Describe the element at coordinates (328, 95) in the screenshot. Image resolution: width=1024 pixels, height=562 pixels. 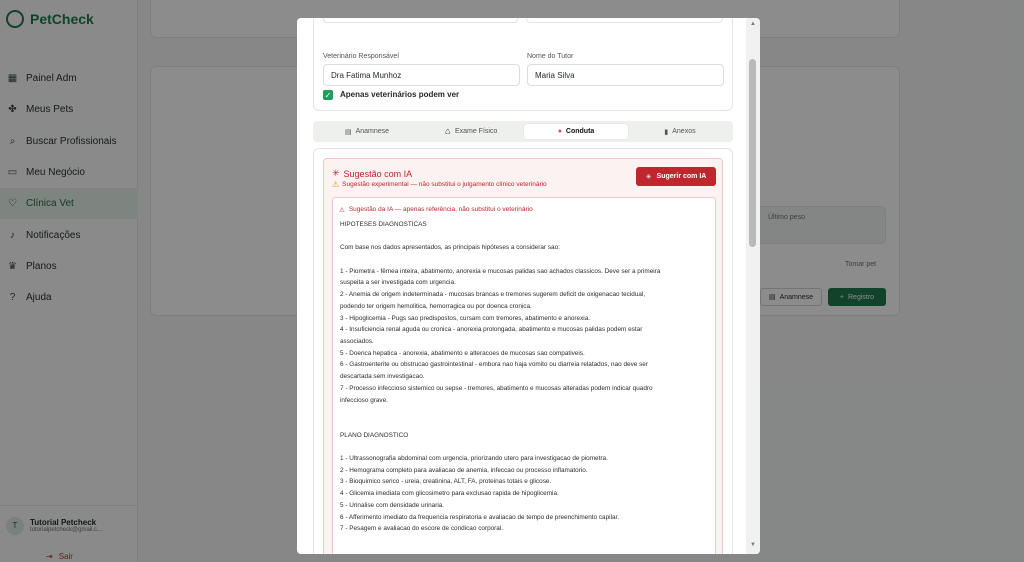
I see `vets-only-checkbox: ✓` at that location.